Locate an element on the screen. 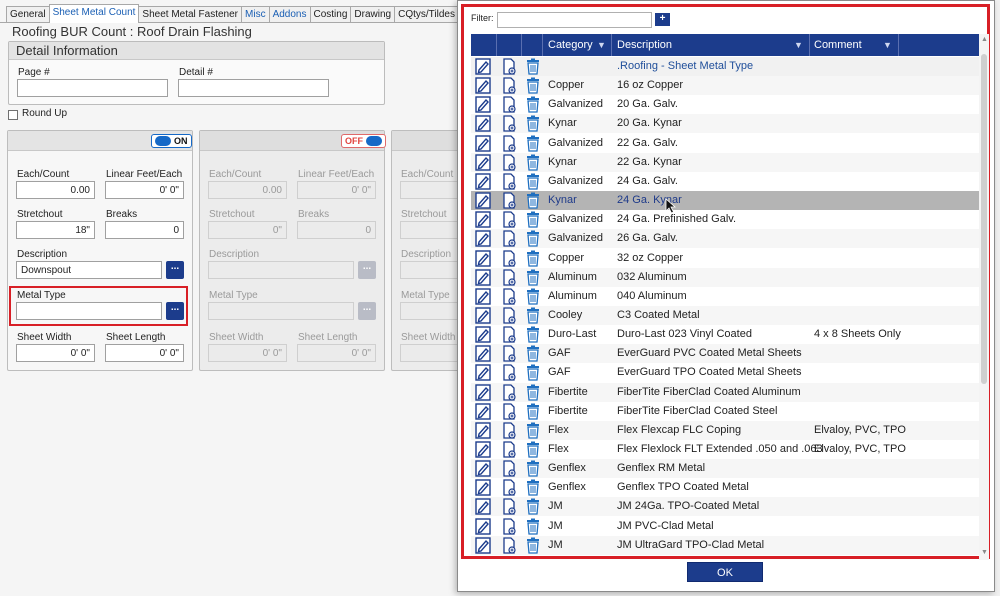 This screenshot has height=596, width=1000. table-row: Galvanized 20 Ga. Galv. is located at coordinates (726, 104).